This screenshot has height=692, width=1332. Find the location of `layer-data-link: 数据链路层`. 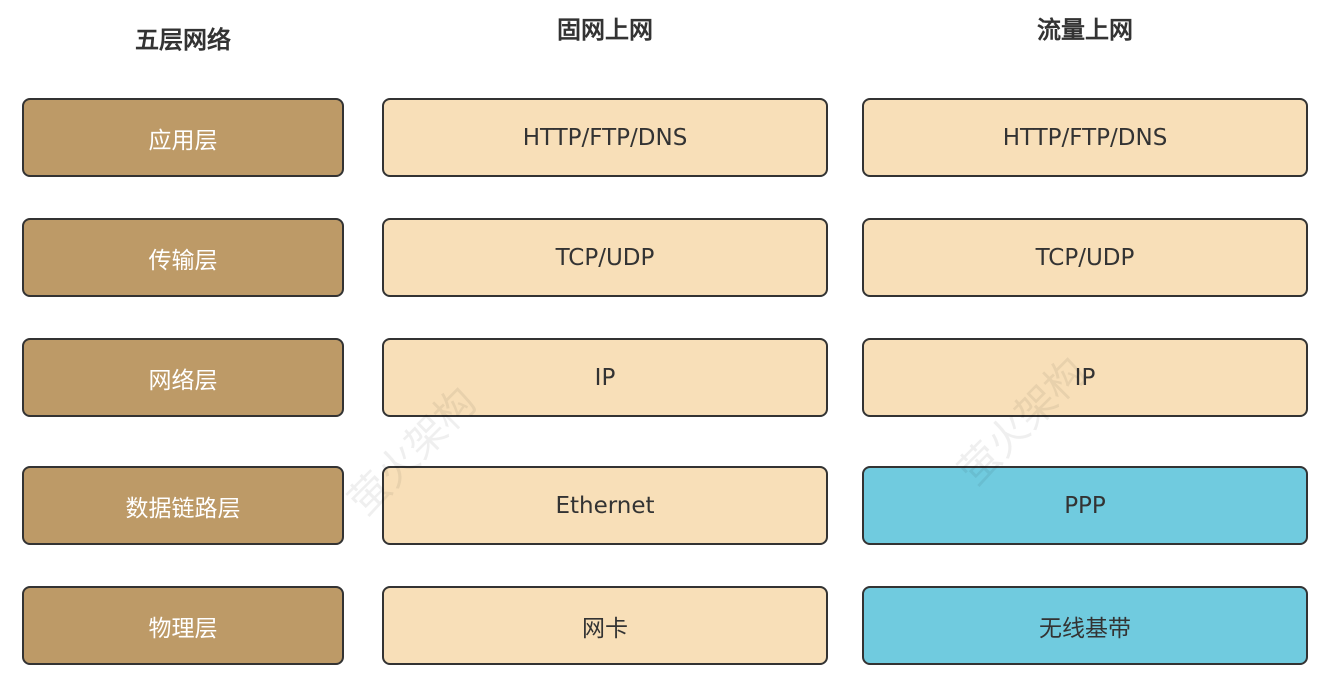

layer-data-link: 数据链路层 is located at coordinates (183, 505).